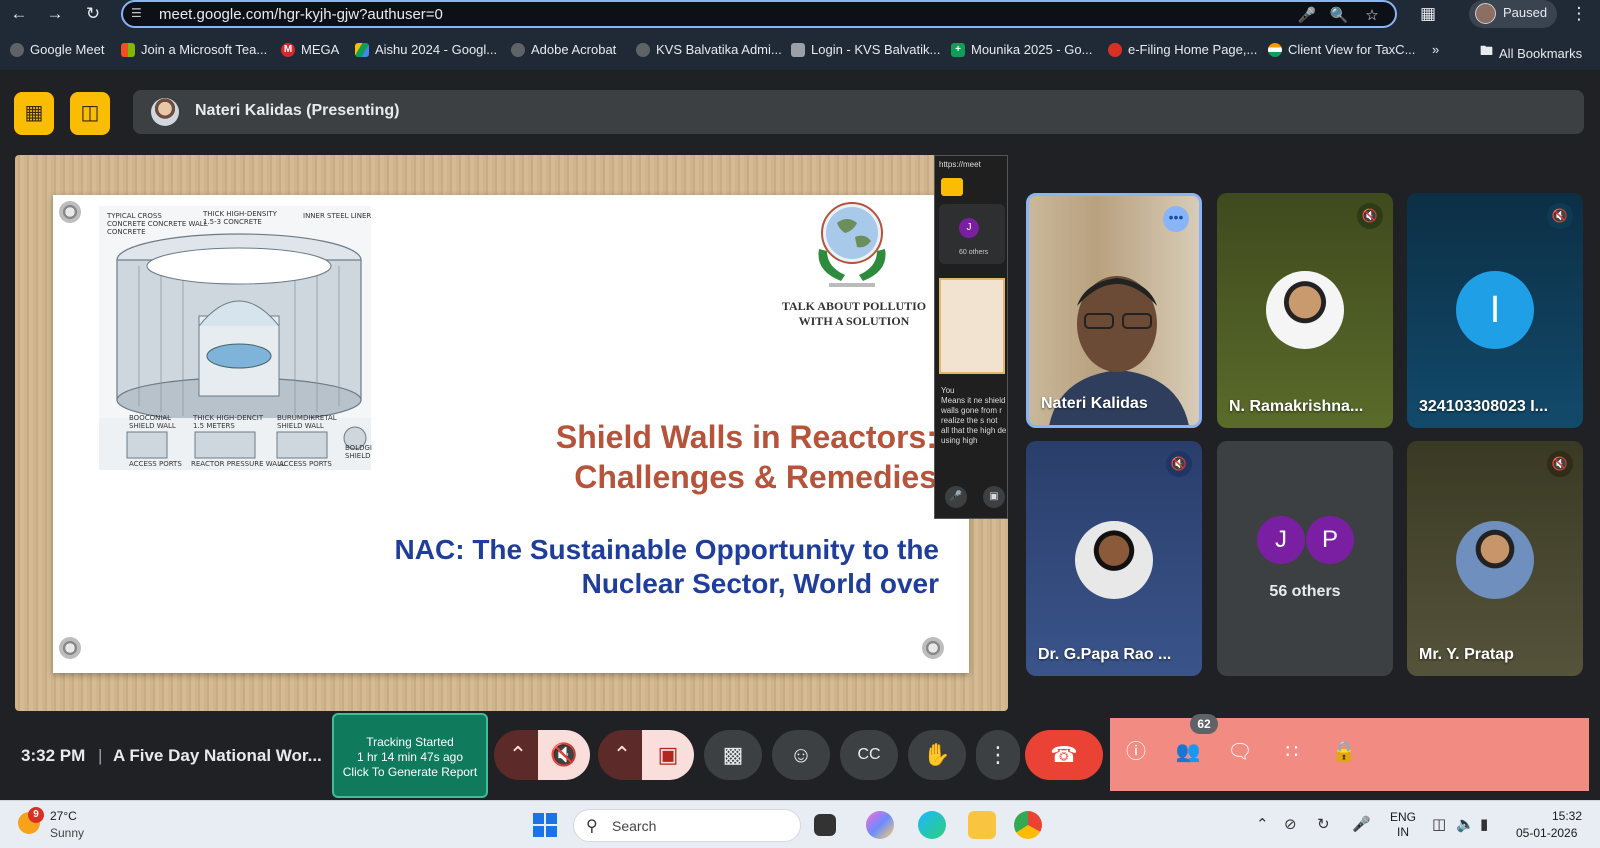 Image resolution: width=1600 pixels, height=848 pixels. What do you see at coordinates (1579, 14) in the screenshot?
I see `more-menu-icon: ⋮` at bounding box center [1579, 14].